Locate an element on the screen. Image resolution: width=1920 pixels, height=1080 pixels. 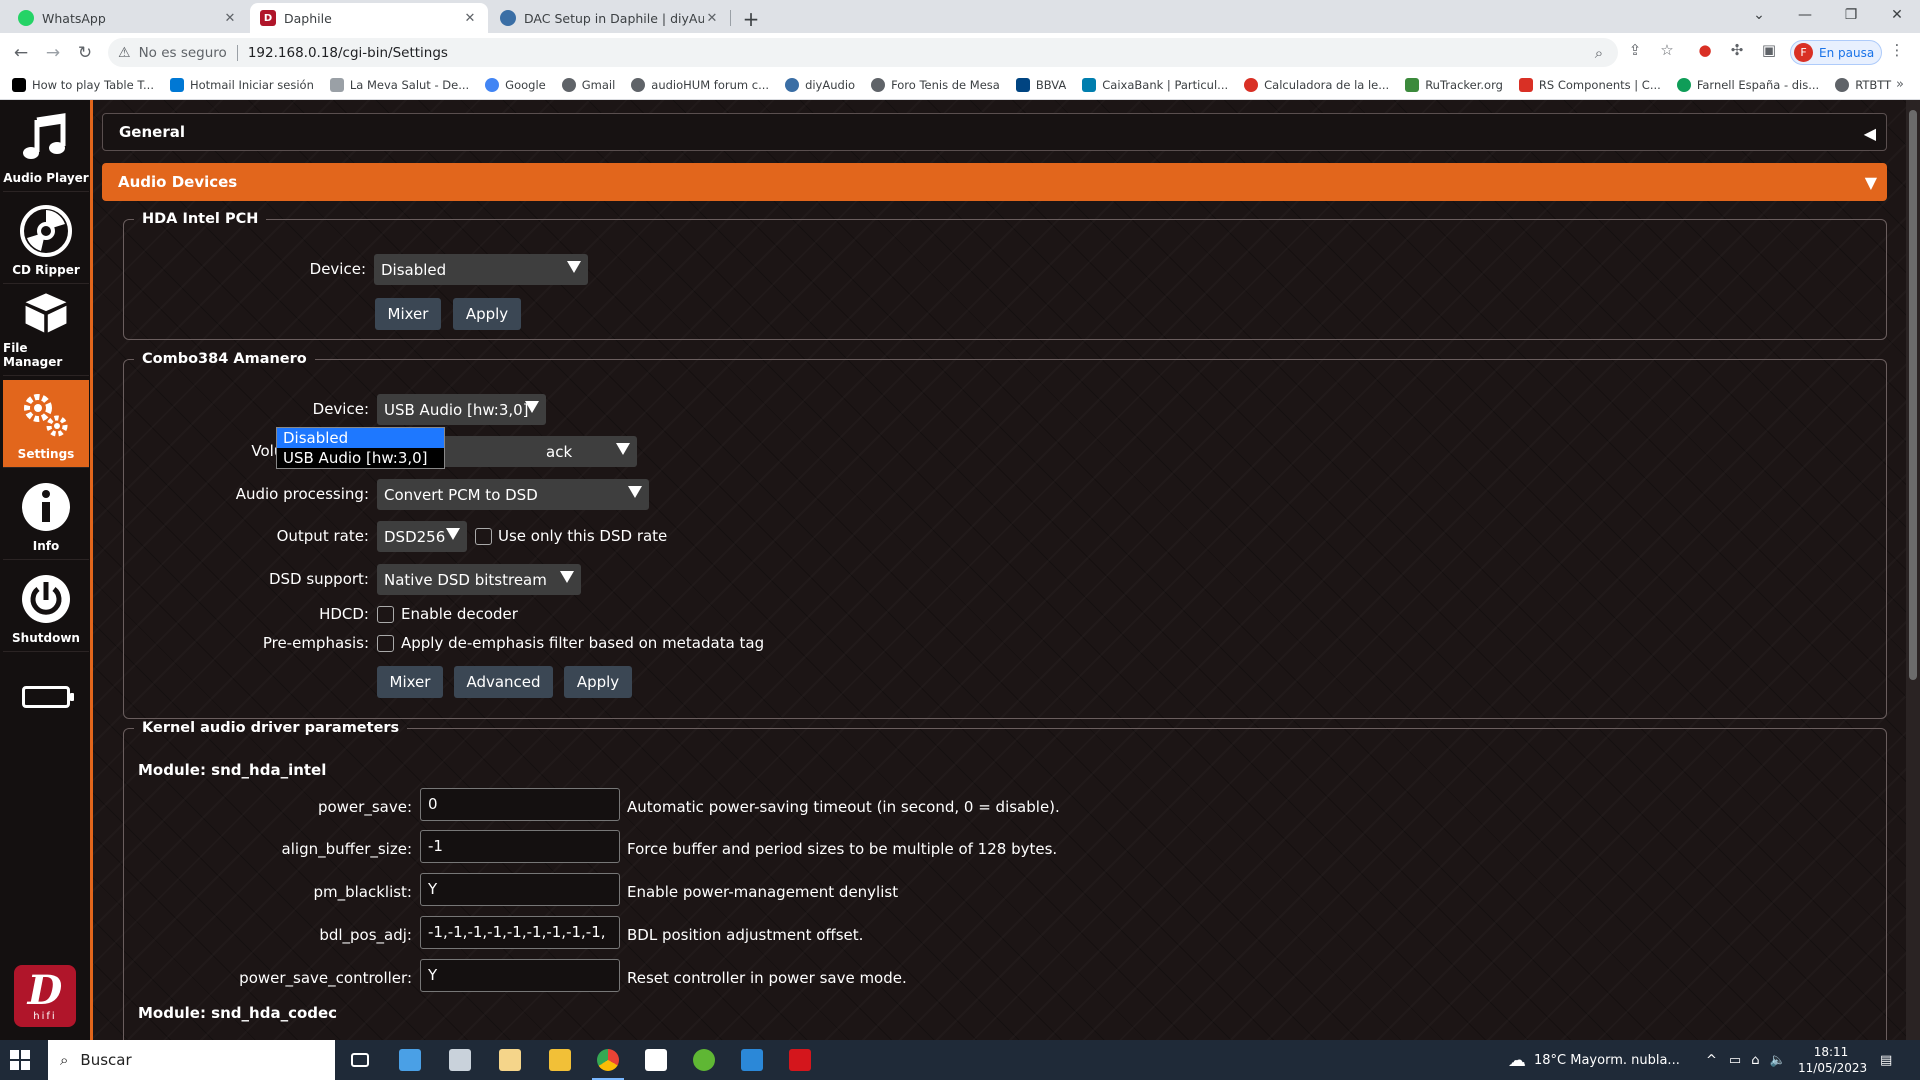
nav-info: Info is located at coordinates (46, 516).